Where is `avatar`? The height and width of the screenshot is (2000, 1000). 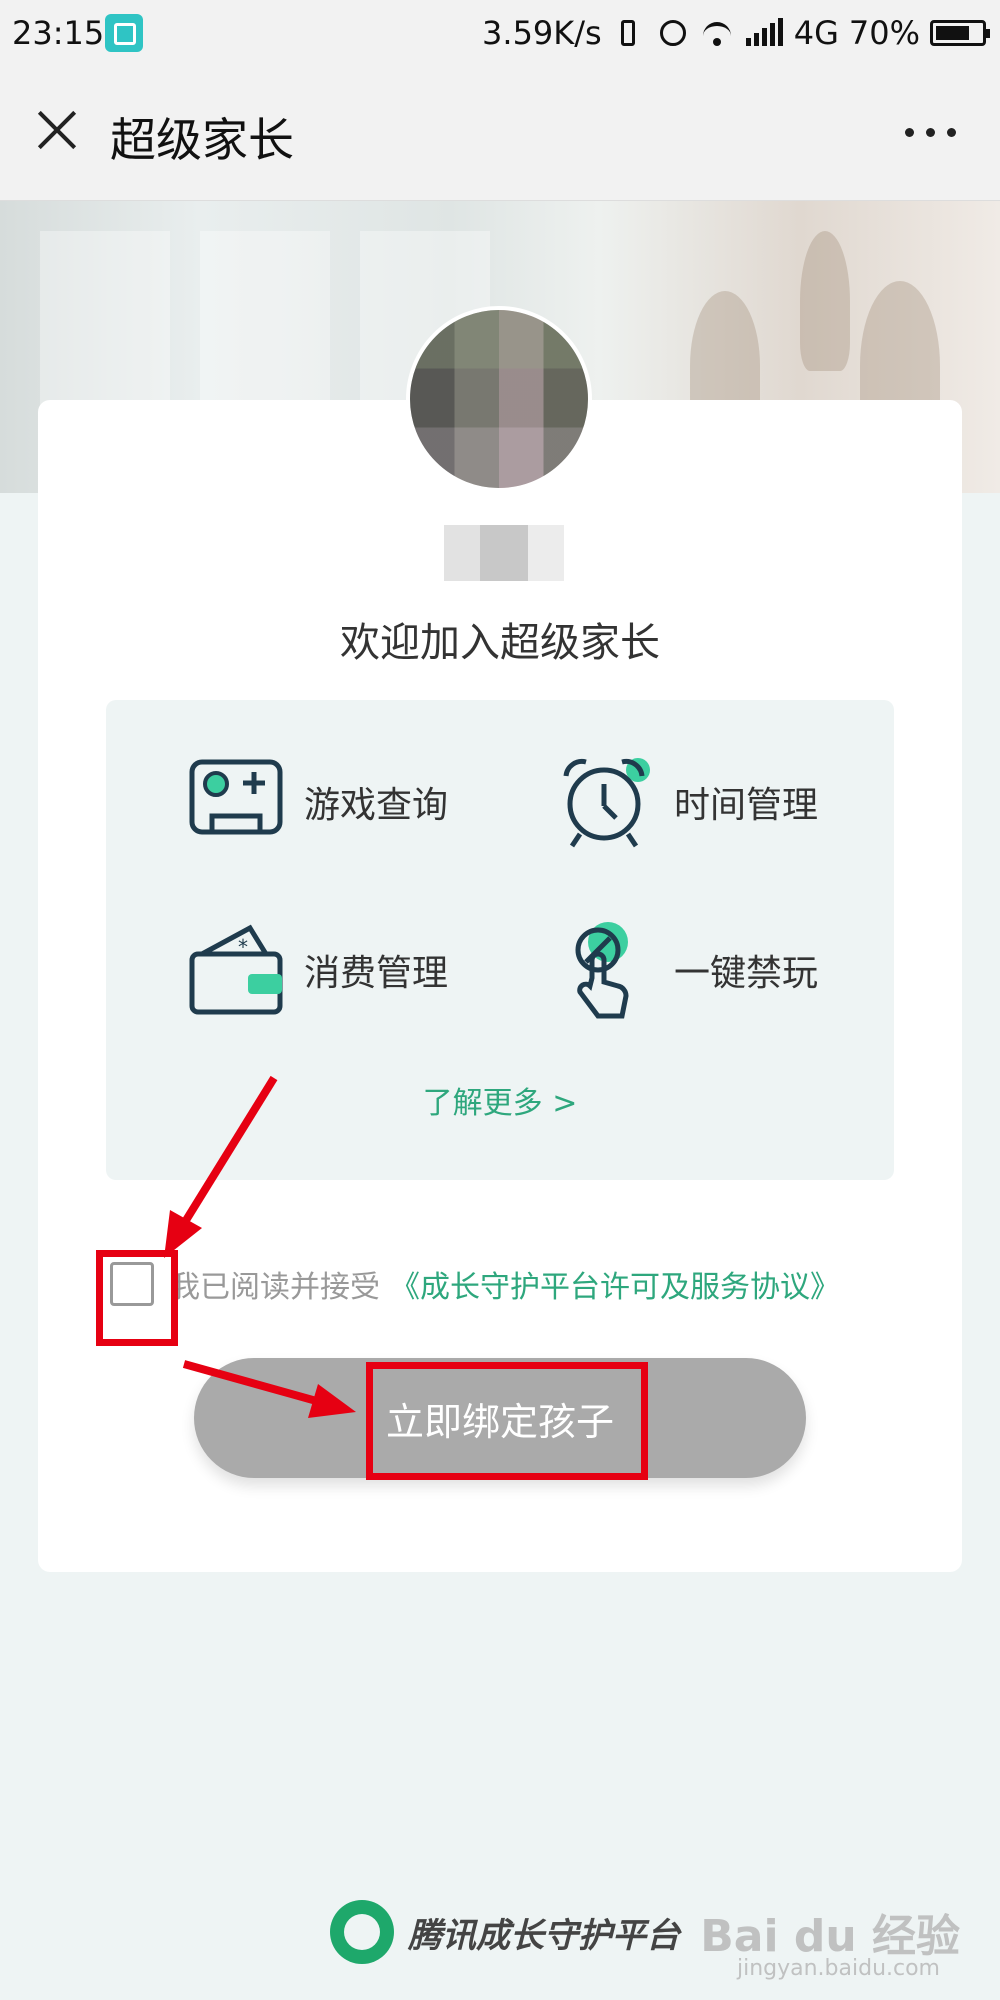
avatar is located at coordinates (499, 399).